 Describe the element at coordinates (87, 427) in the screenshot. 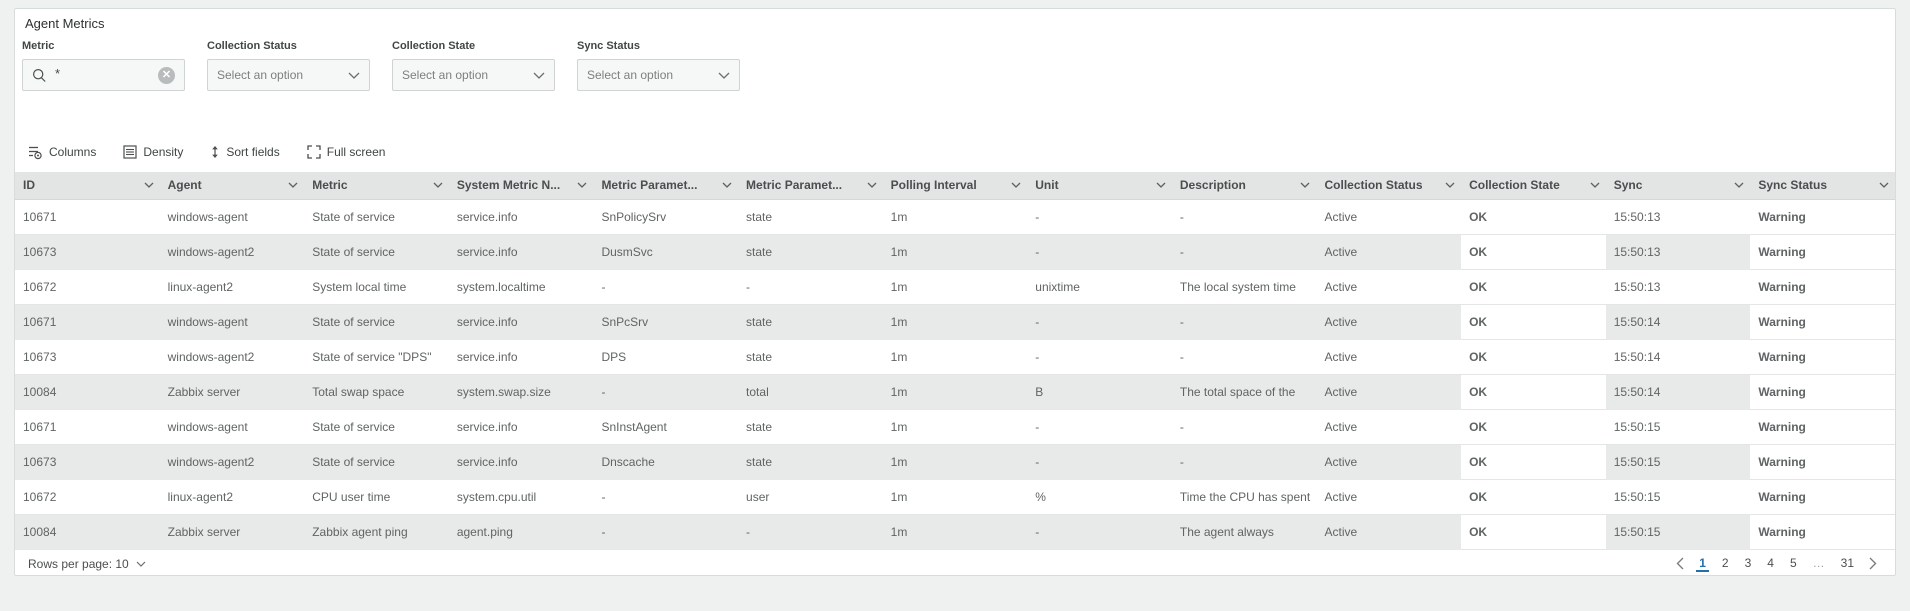

I see `cell-id: 10671` at that location.